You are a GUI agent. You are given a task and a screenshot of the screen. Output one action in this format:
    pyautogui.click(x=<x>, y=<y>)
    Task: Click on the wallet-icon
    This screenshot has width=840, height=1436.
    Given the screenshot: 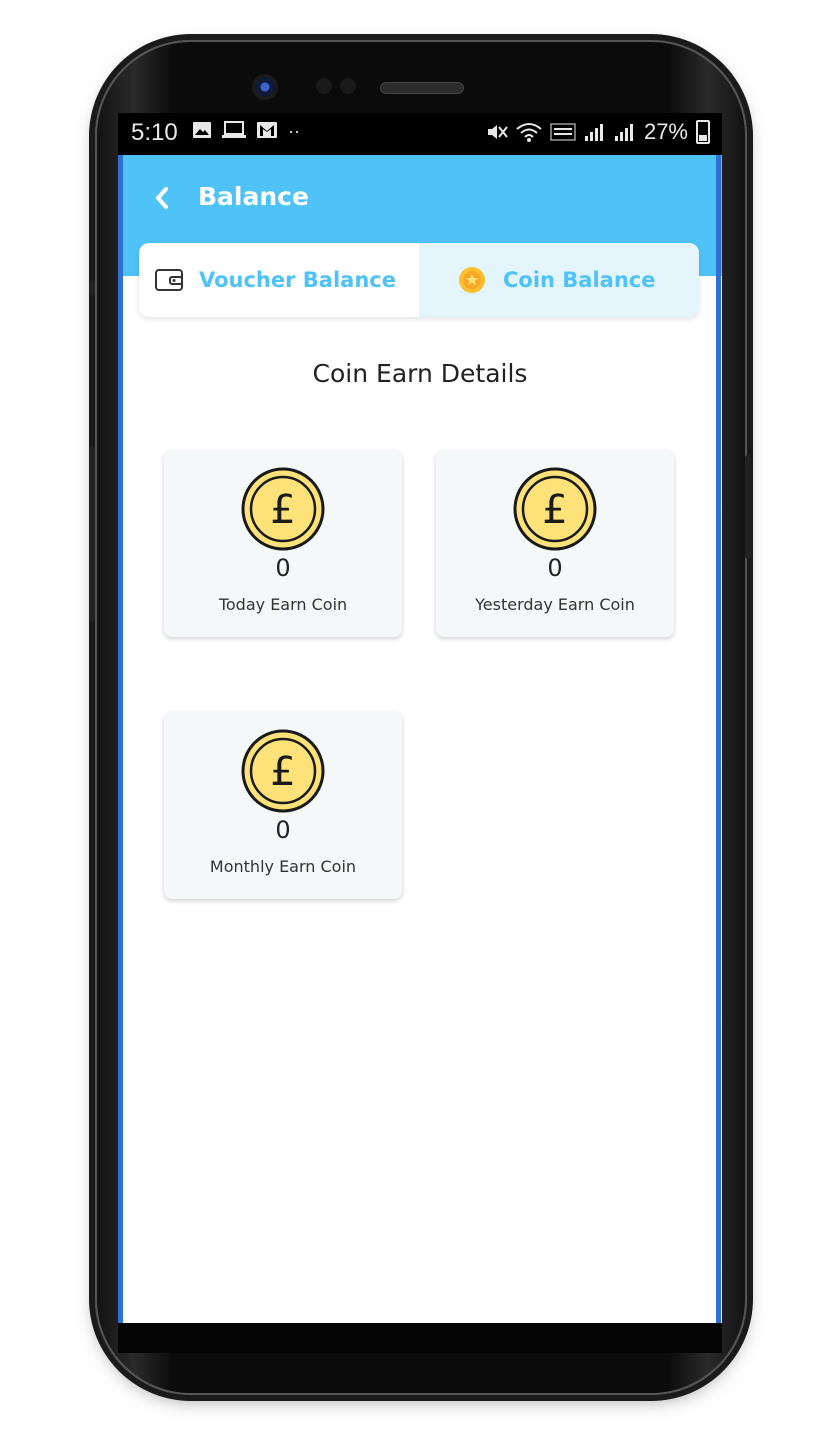 What is the action you would take?
    pyautogui.click(x=169, y=280)
    